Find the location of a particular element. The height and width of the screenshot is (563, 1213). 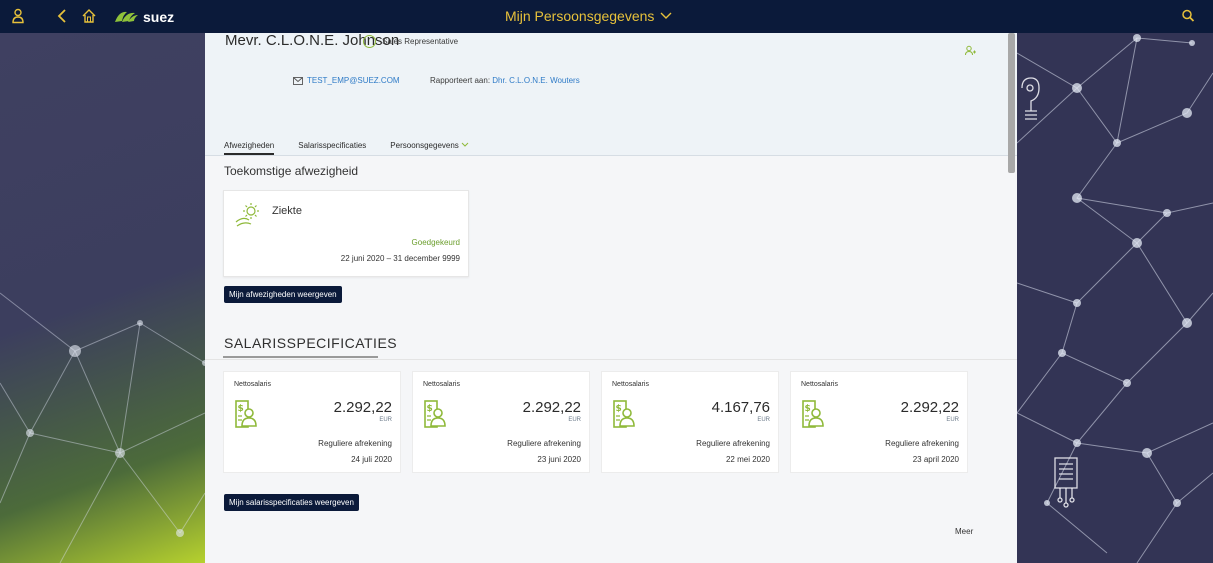

tab-afwezigheden: Afwezigheden is located at coordinates (249, 148).